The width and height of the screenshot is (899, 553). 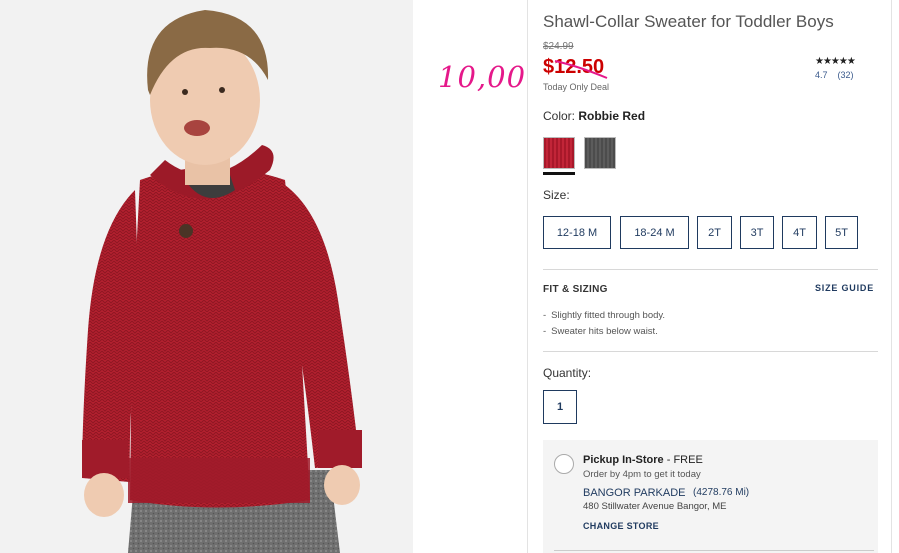 I want to click on content-divider-left, so click(x=527, y=276).